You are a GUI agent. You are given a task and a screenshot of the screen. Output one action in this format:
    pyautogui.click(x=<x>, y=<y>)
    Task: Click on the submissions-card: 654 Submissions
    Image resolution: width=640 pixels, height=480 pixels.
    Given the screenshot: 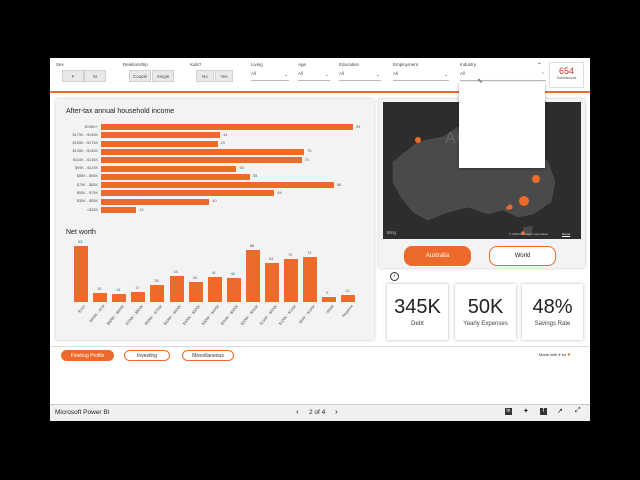 What is the action you would take?
    pyautogui.click(x=566, y=75)
    